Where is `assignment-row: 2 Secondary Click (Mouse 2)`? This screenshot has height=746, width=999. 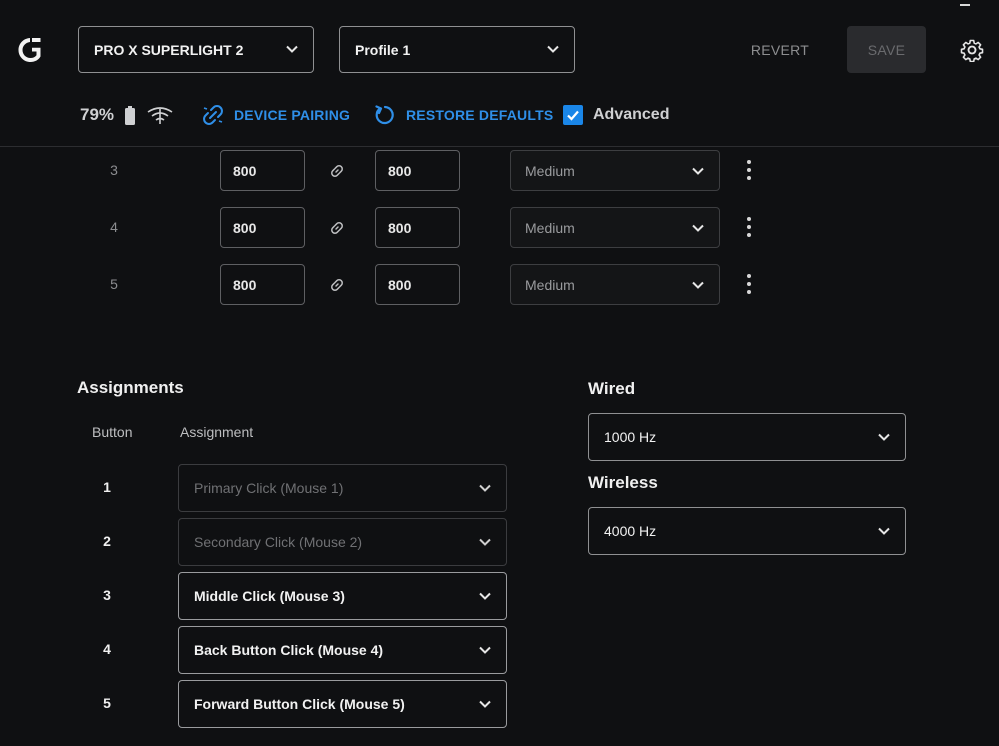 assignment-row: 2 Secondary Click (Mouse 2) is located at coordinates (260, 542).